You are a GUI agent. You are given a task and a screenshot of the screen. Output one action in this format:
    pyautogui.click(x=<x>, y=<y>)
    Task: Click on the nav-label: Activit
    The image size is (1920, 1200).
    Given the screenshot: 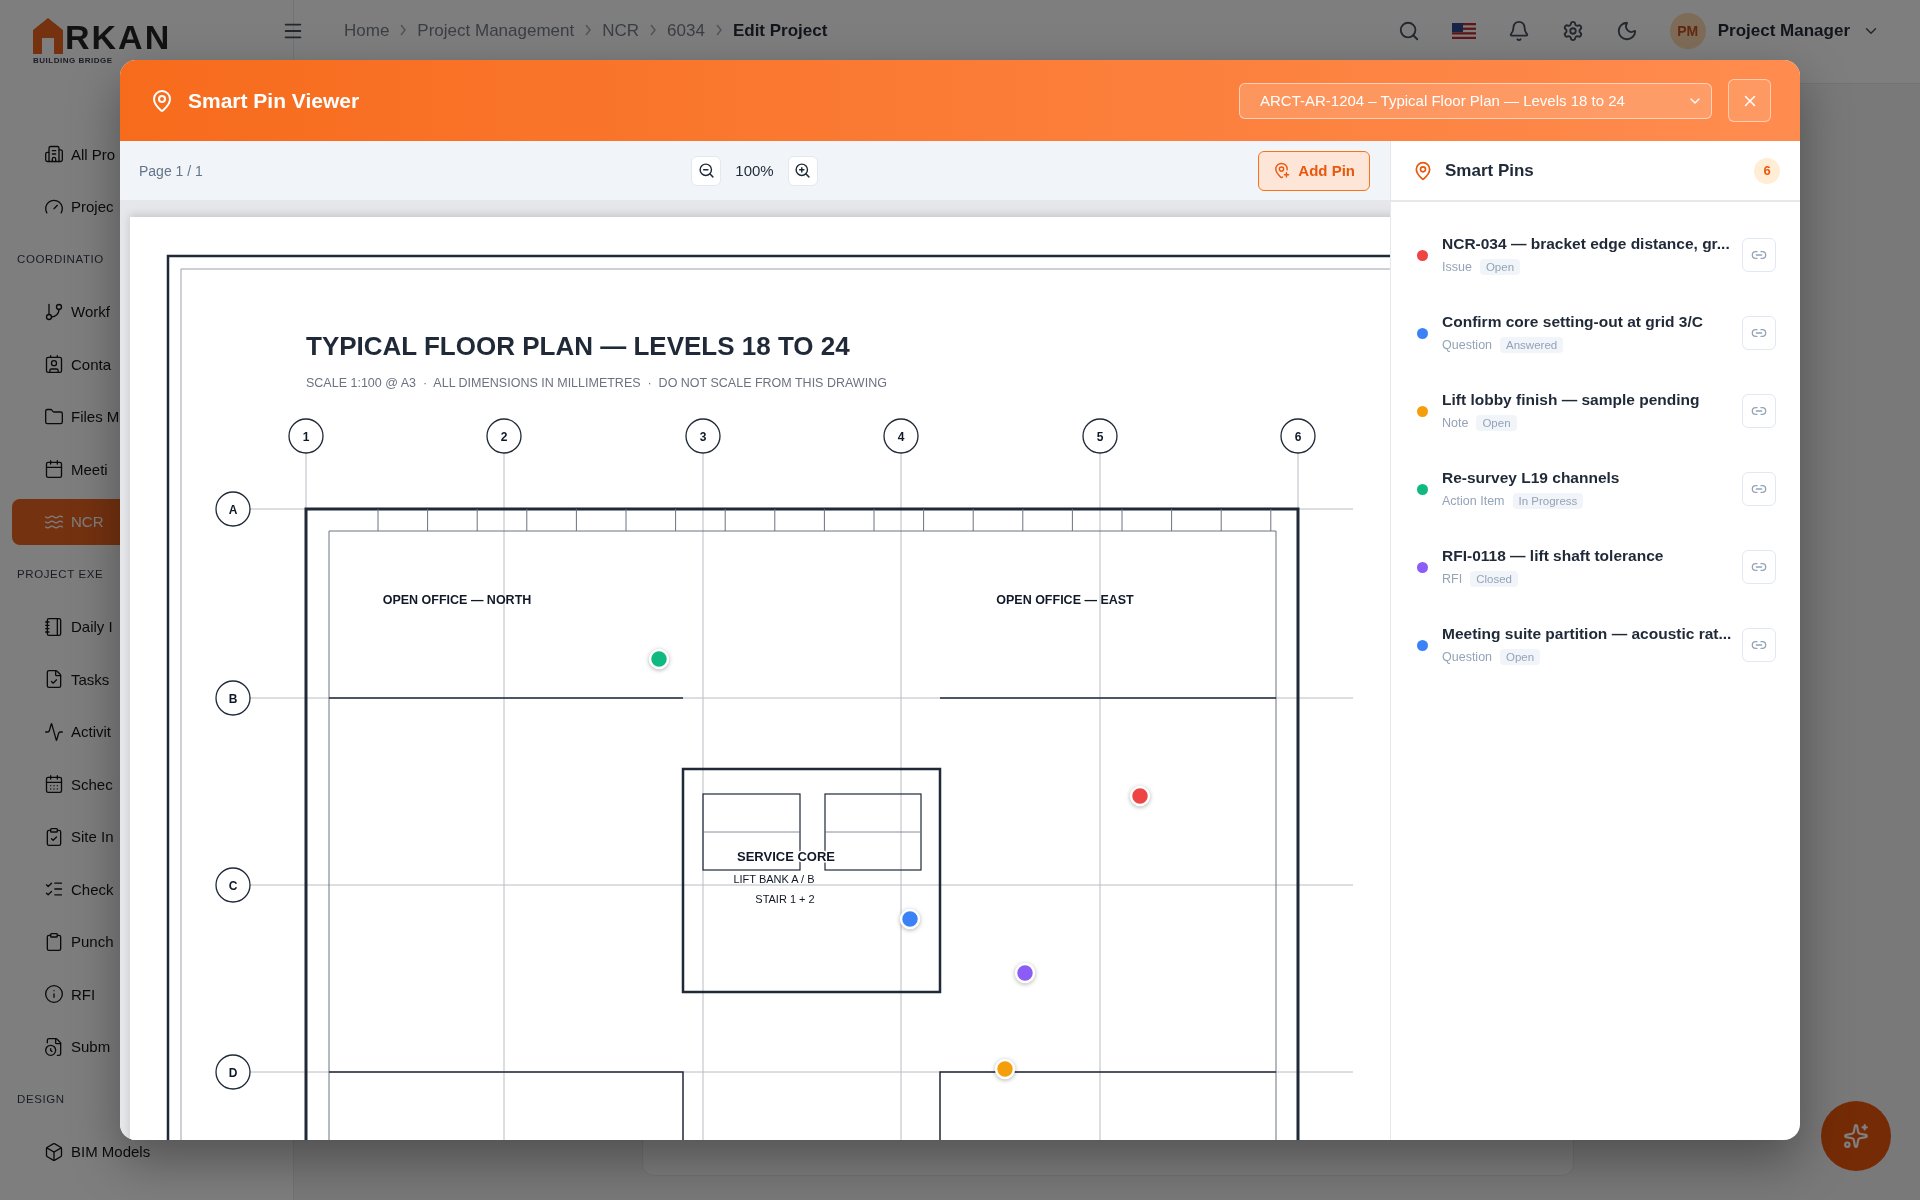 What is the action you would take?
    pyautogui.click(x=91, y=732)
    